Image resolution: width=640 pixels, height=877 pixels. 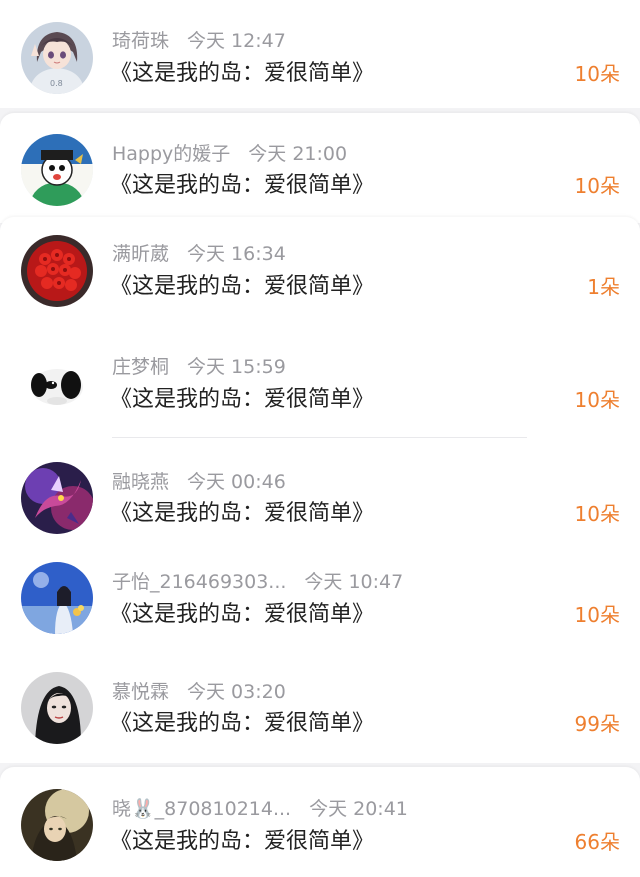 I want to click on sender-meta: 子怡_216469303... 今天 10:47, so click(x=257, y=582).